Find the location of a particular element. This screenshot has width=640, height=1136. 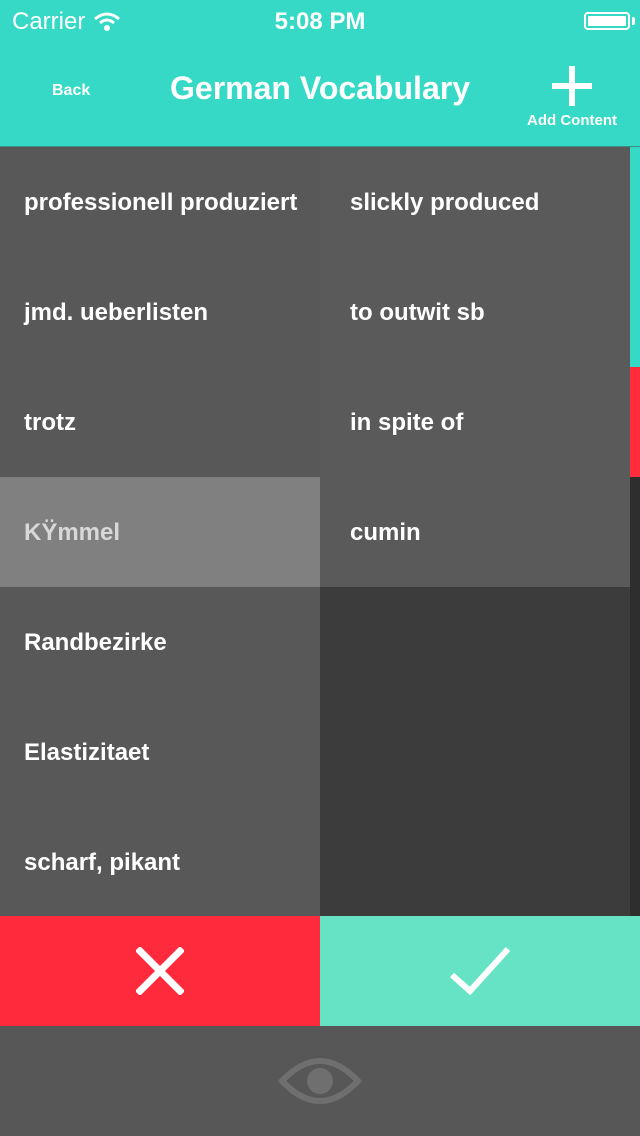

checkmark-icon is located at coordinates (480, 971).